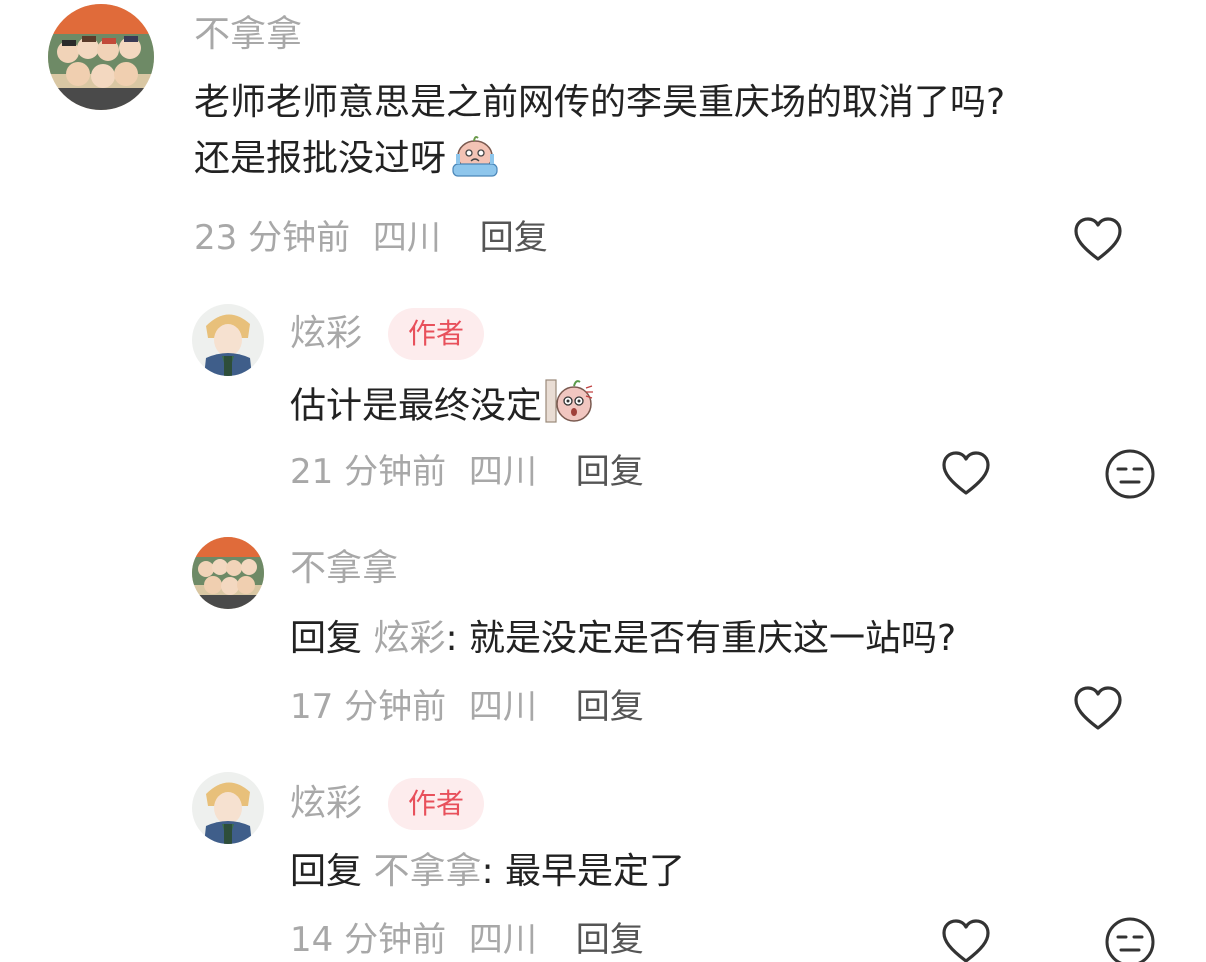  I want to click on comment-time: 23 分钟前, so click(272, 238).